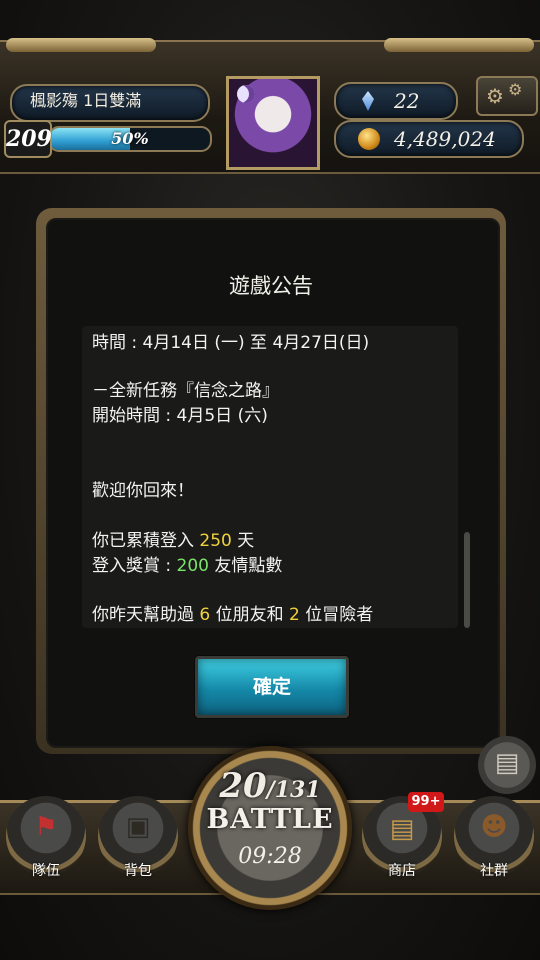 This screenshot has height=960, width=540. Describe the element at coordinates (46, 827) in the screenshot. I see `flag-icon: ⚑` at that location.